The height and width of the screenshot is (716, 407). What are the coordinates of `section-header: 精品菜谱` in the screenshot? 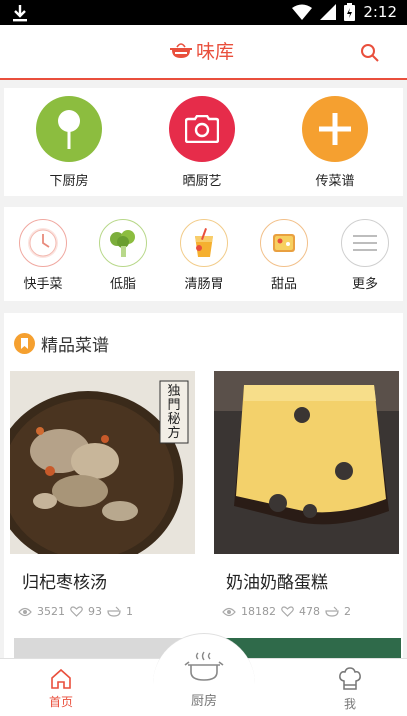 It's located at (61, 343).